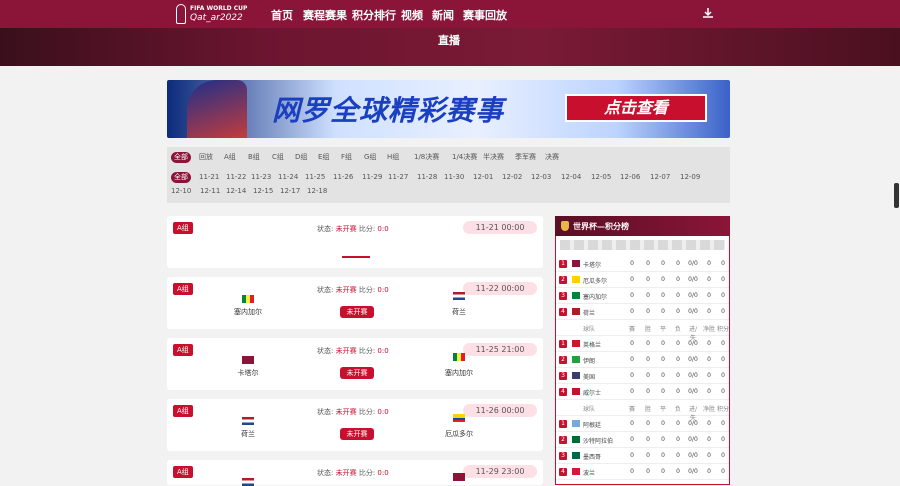  What do you see at coordinates (393, 157) in the screenshot?
I see `stage-filter: H组` at bounding box center [393, 157].